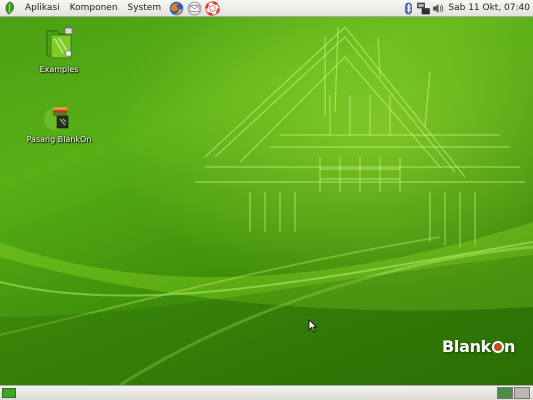 This screenshot has height=400, width=533. I want to click on desktop-icon-pasang-blankon: Pasang BlankOn, so click(59, 123).